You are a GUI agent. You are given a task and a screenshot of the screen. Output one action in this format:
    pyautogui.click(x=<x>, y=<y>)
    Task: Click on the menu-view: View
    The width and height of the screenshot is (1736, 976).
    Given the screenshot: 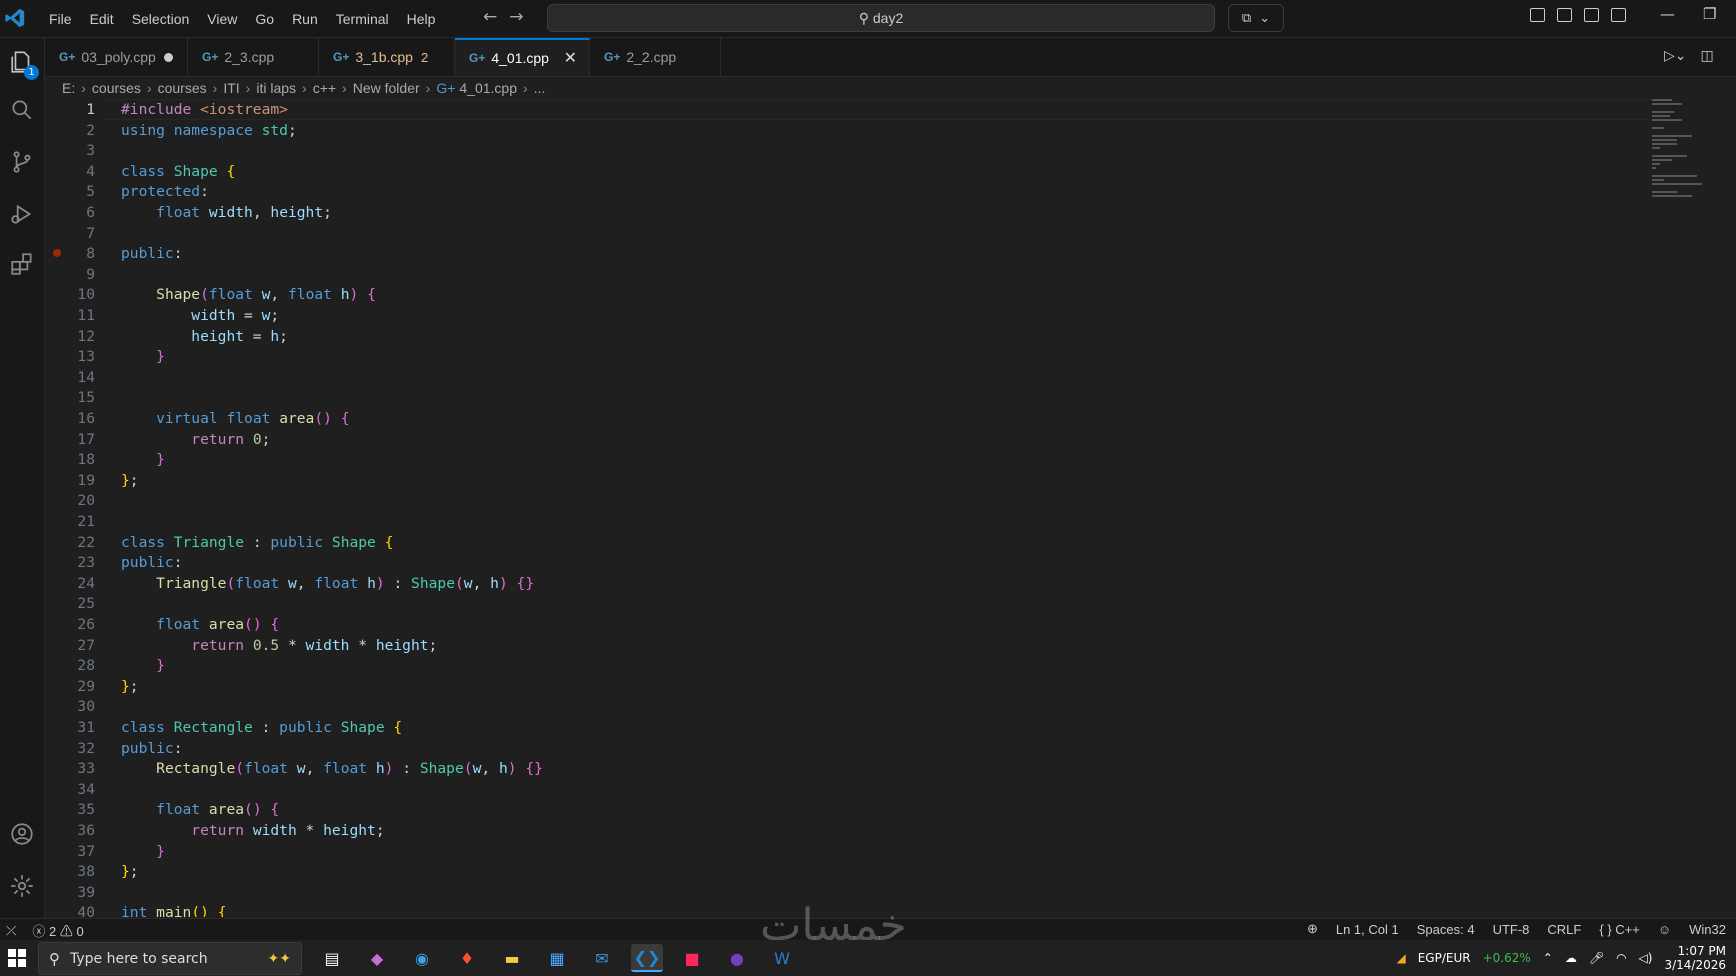 What is the action you would take?
    pyautogui.click(x=222, y=19)
    